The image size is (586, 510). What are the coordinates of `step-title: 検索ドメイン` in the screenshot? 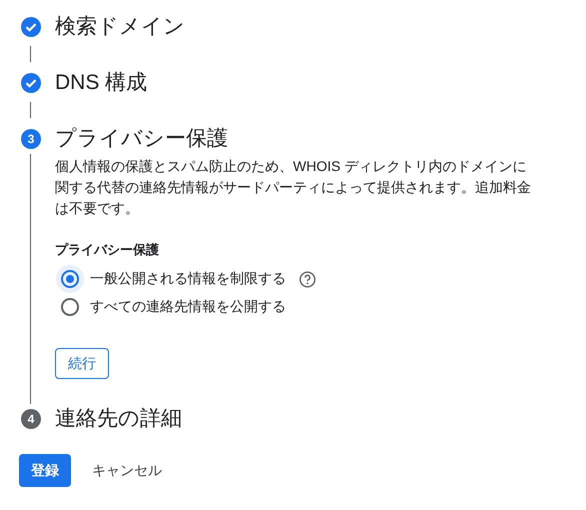 It's located at (120, 27).